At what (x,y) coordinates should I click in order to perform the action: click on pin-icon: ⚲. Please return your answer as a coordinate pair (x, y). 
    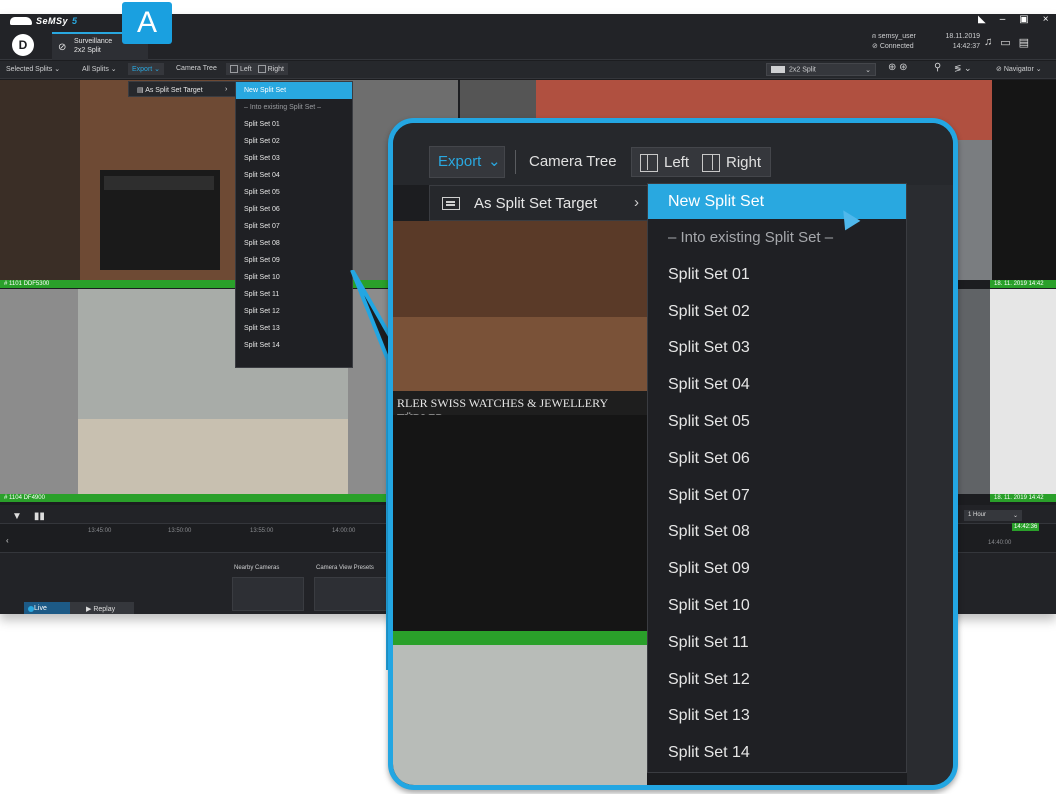
    Looking at the image, I should click on (937, 67).